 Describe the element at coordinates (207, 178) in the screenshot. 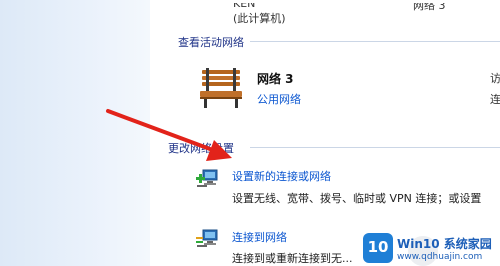

I see `new-connection-icon` at that location.